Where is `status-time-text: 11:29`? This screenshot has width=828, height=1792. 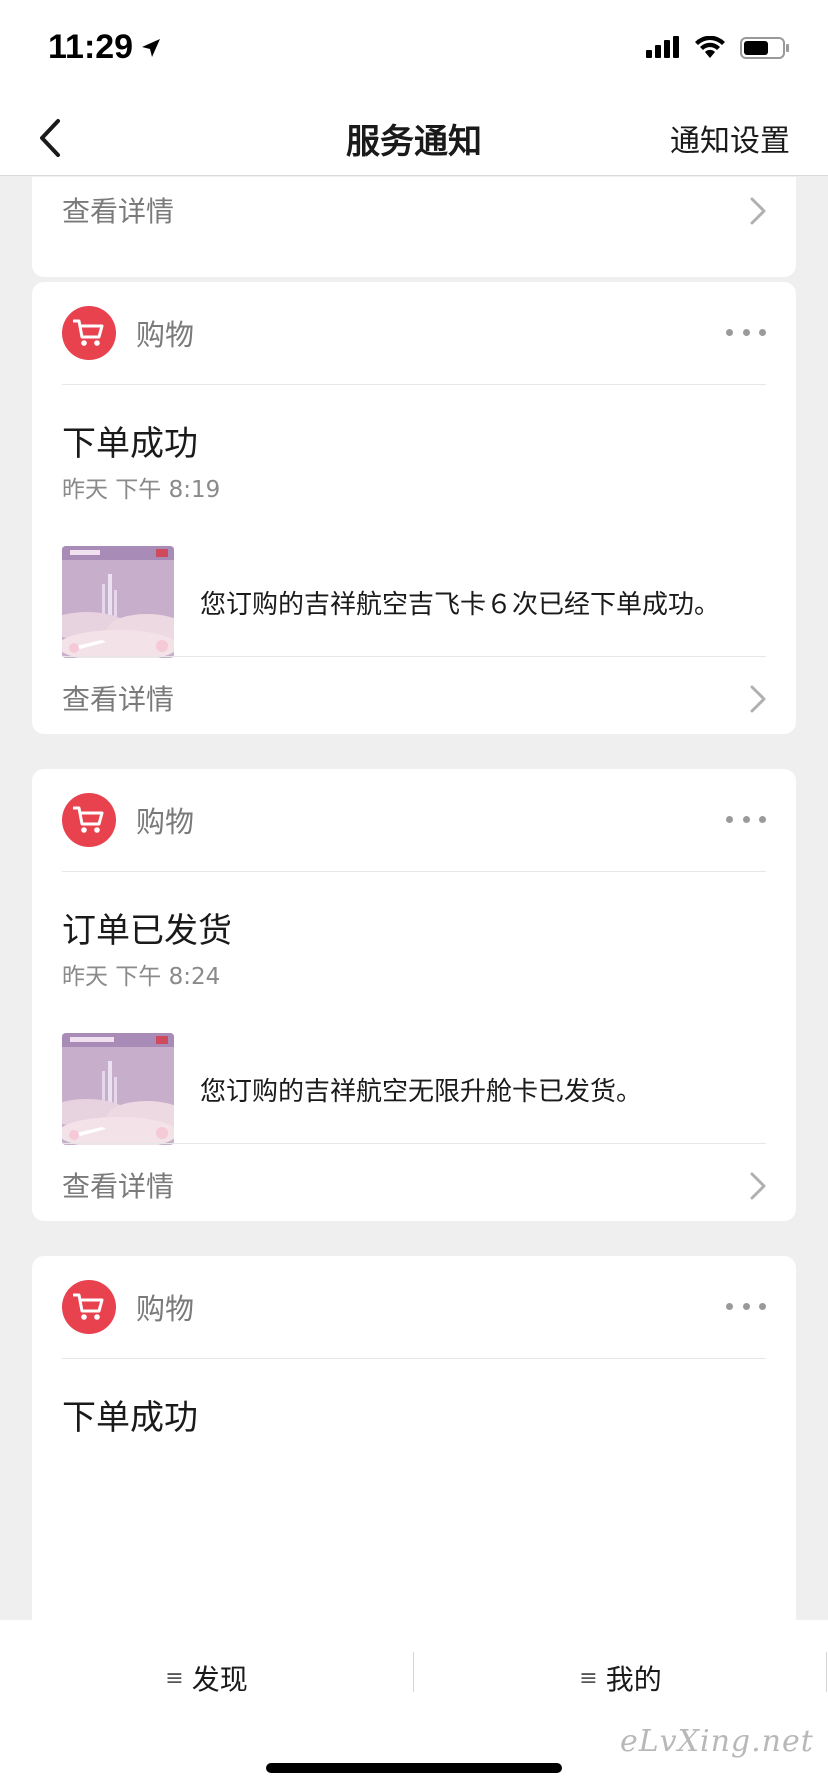
status-time-text: 11:29 is located at coordinates (91, 47).